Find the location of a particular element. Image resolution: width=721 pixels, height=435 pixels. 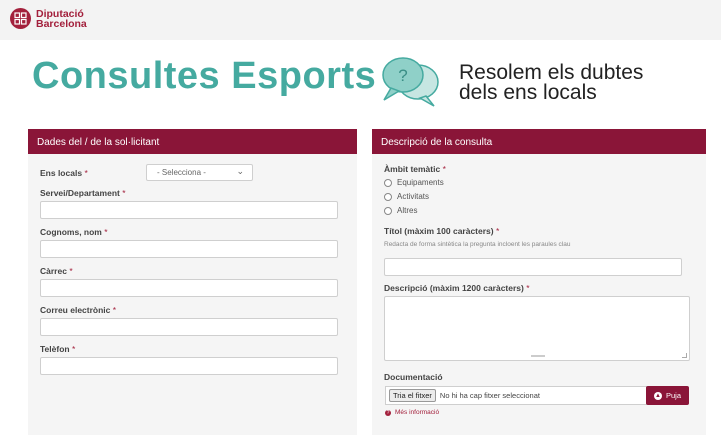

ens-locals-select: - Selecciona - ⌄ is located at coordinates (199, 172).